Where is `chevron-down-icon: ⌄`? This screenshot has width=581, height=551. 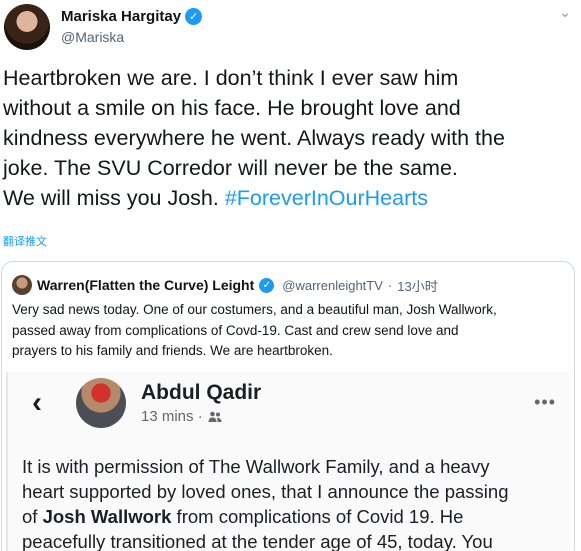 chevron-down-icon: ⌄ is located at coordinates (565, 12).